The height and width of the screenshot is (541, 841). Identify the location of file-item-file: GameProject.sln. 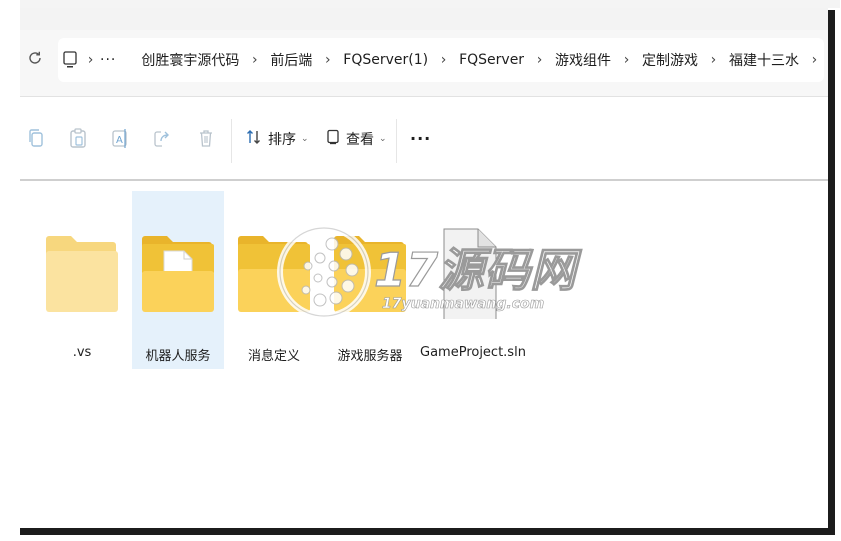
(473, 280).